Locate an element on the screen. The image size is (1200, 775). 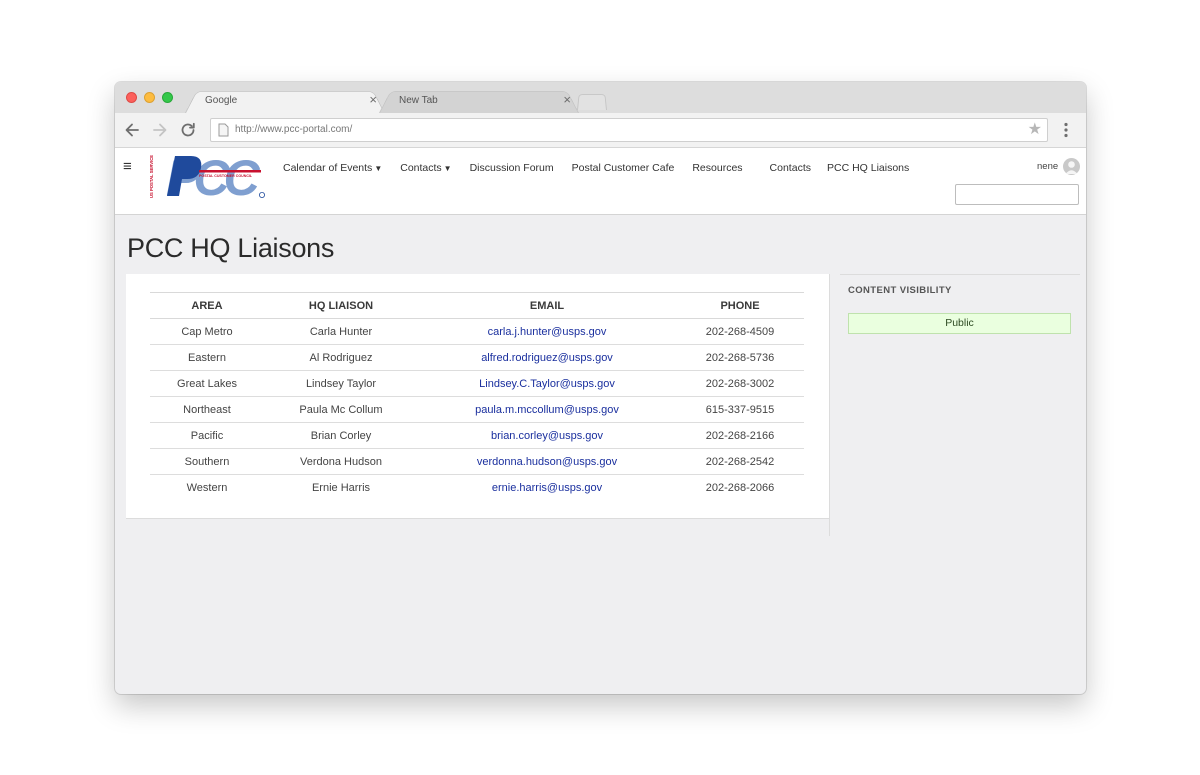
area-cell: Great Lakes is located at coordinates (207, 383).